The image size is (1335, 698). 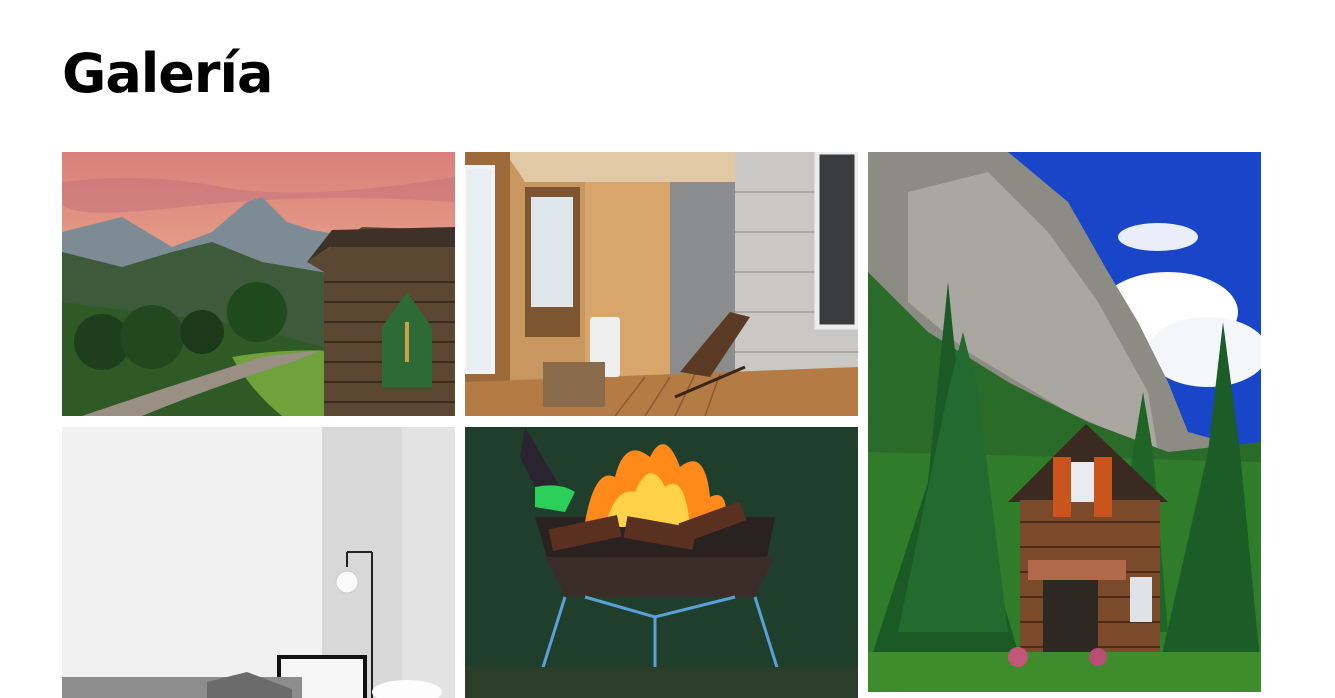 I want to click on gallery-image-campfire, so click(x=661, y=562).